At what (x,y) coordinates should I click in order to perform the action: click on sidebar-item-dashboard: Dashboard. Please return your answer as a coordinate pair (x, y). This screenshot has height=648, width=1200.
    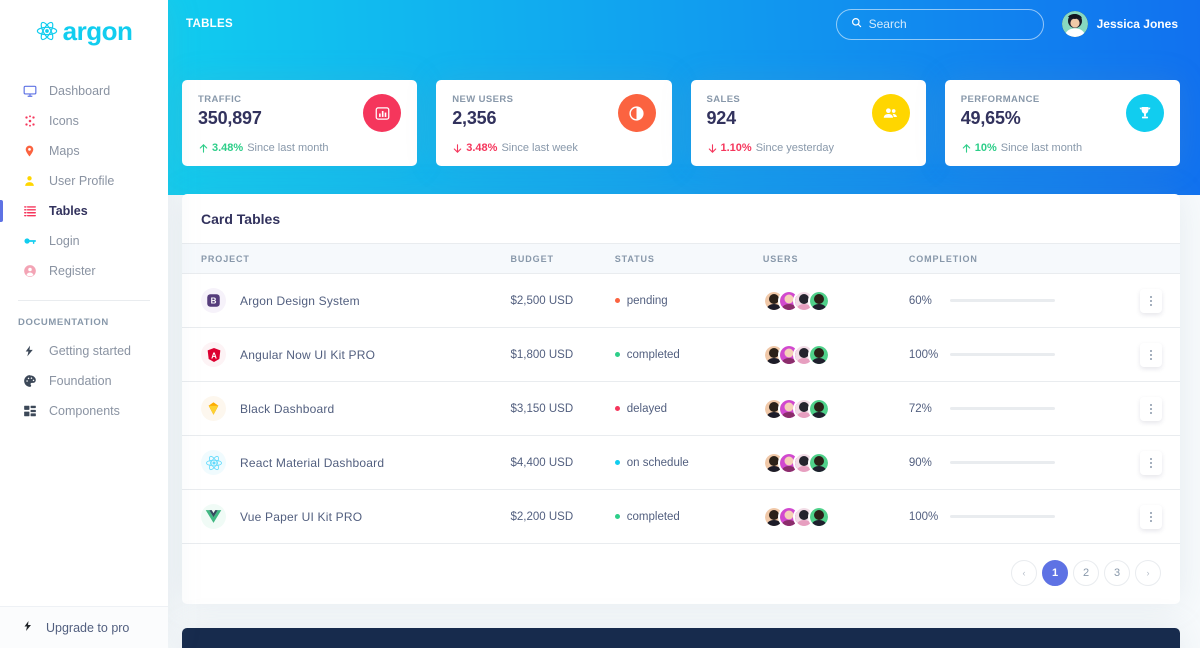
    Looking at the image, I should click on (84, 91).